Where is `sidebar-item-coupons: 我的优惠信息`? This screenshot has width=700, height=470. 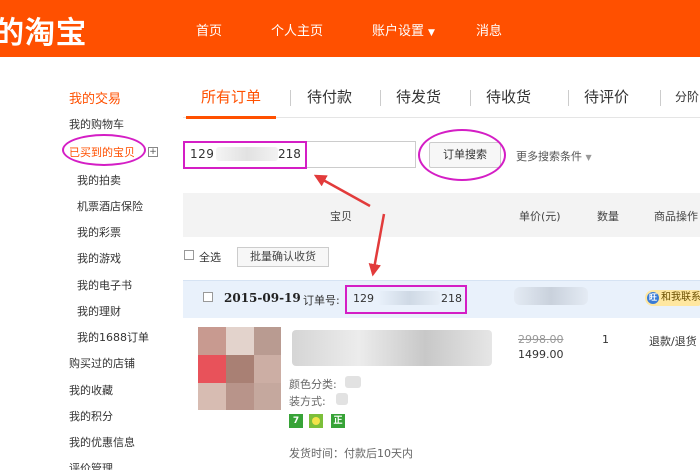
sidebar-item-coupons: 我的优惠信息 is located at coordinates (102, 442).